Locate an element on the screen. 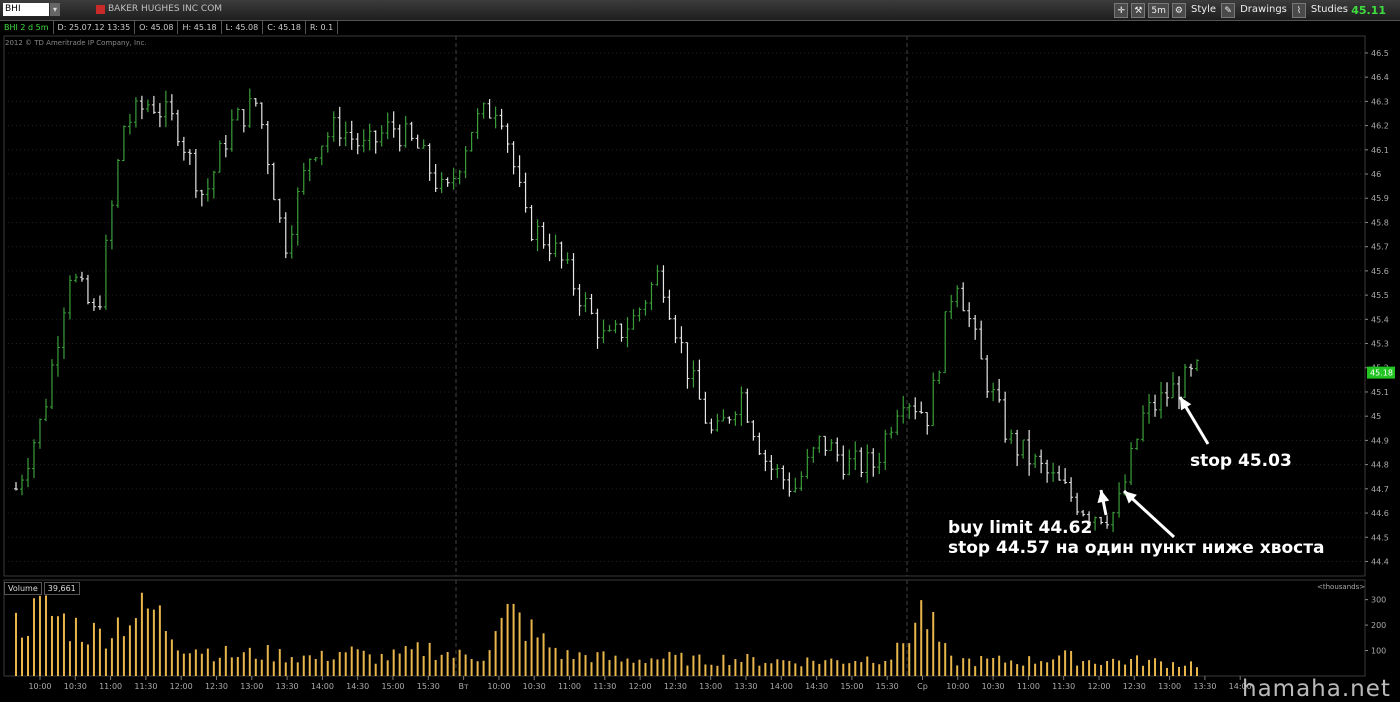  volume-tick-label: 100 is located at coordinates (1378, 651).